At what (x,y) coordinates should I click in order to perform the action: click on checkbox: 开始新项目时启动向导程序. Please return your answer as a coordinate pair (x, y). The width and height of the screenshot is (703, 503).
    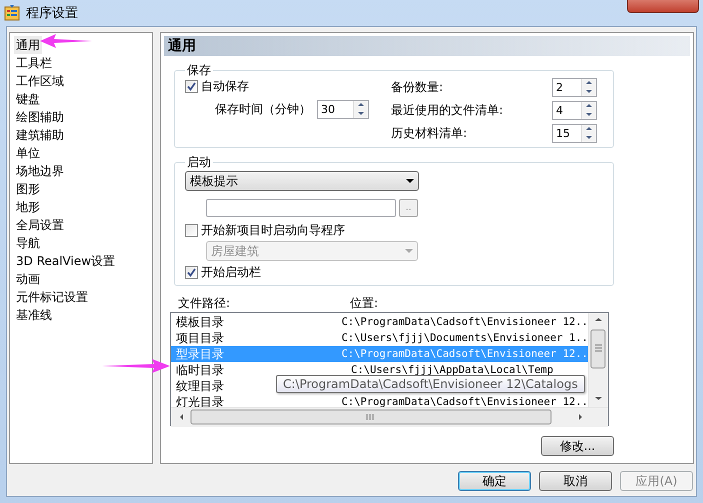
    Looking at the image, I should click on (395, 230).